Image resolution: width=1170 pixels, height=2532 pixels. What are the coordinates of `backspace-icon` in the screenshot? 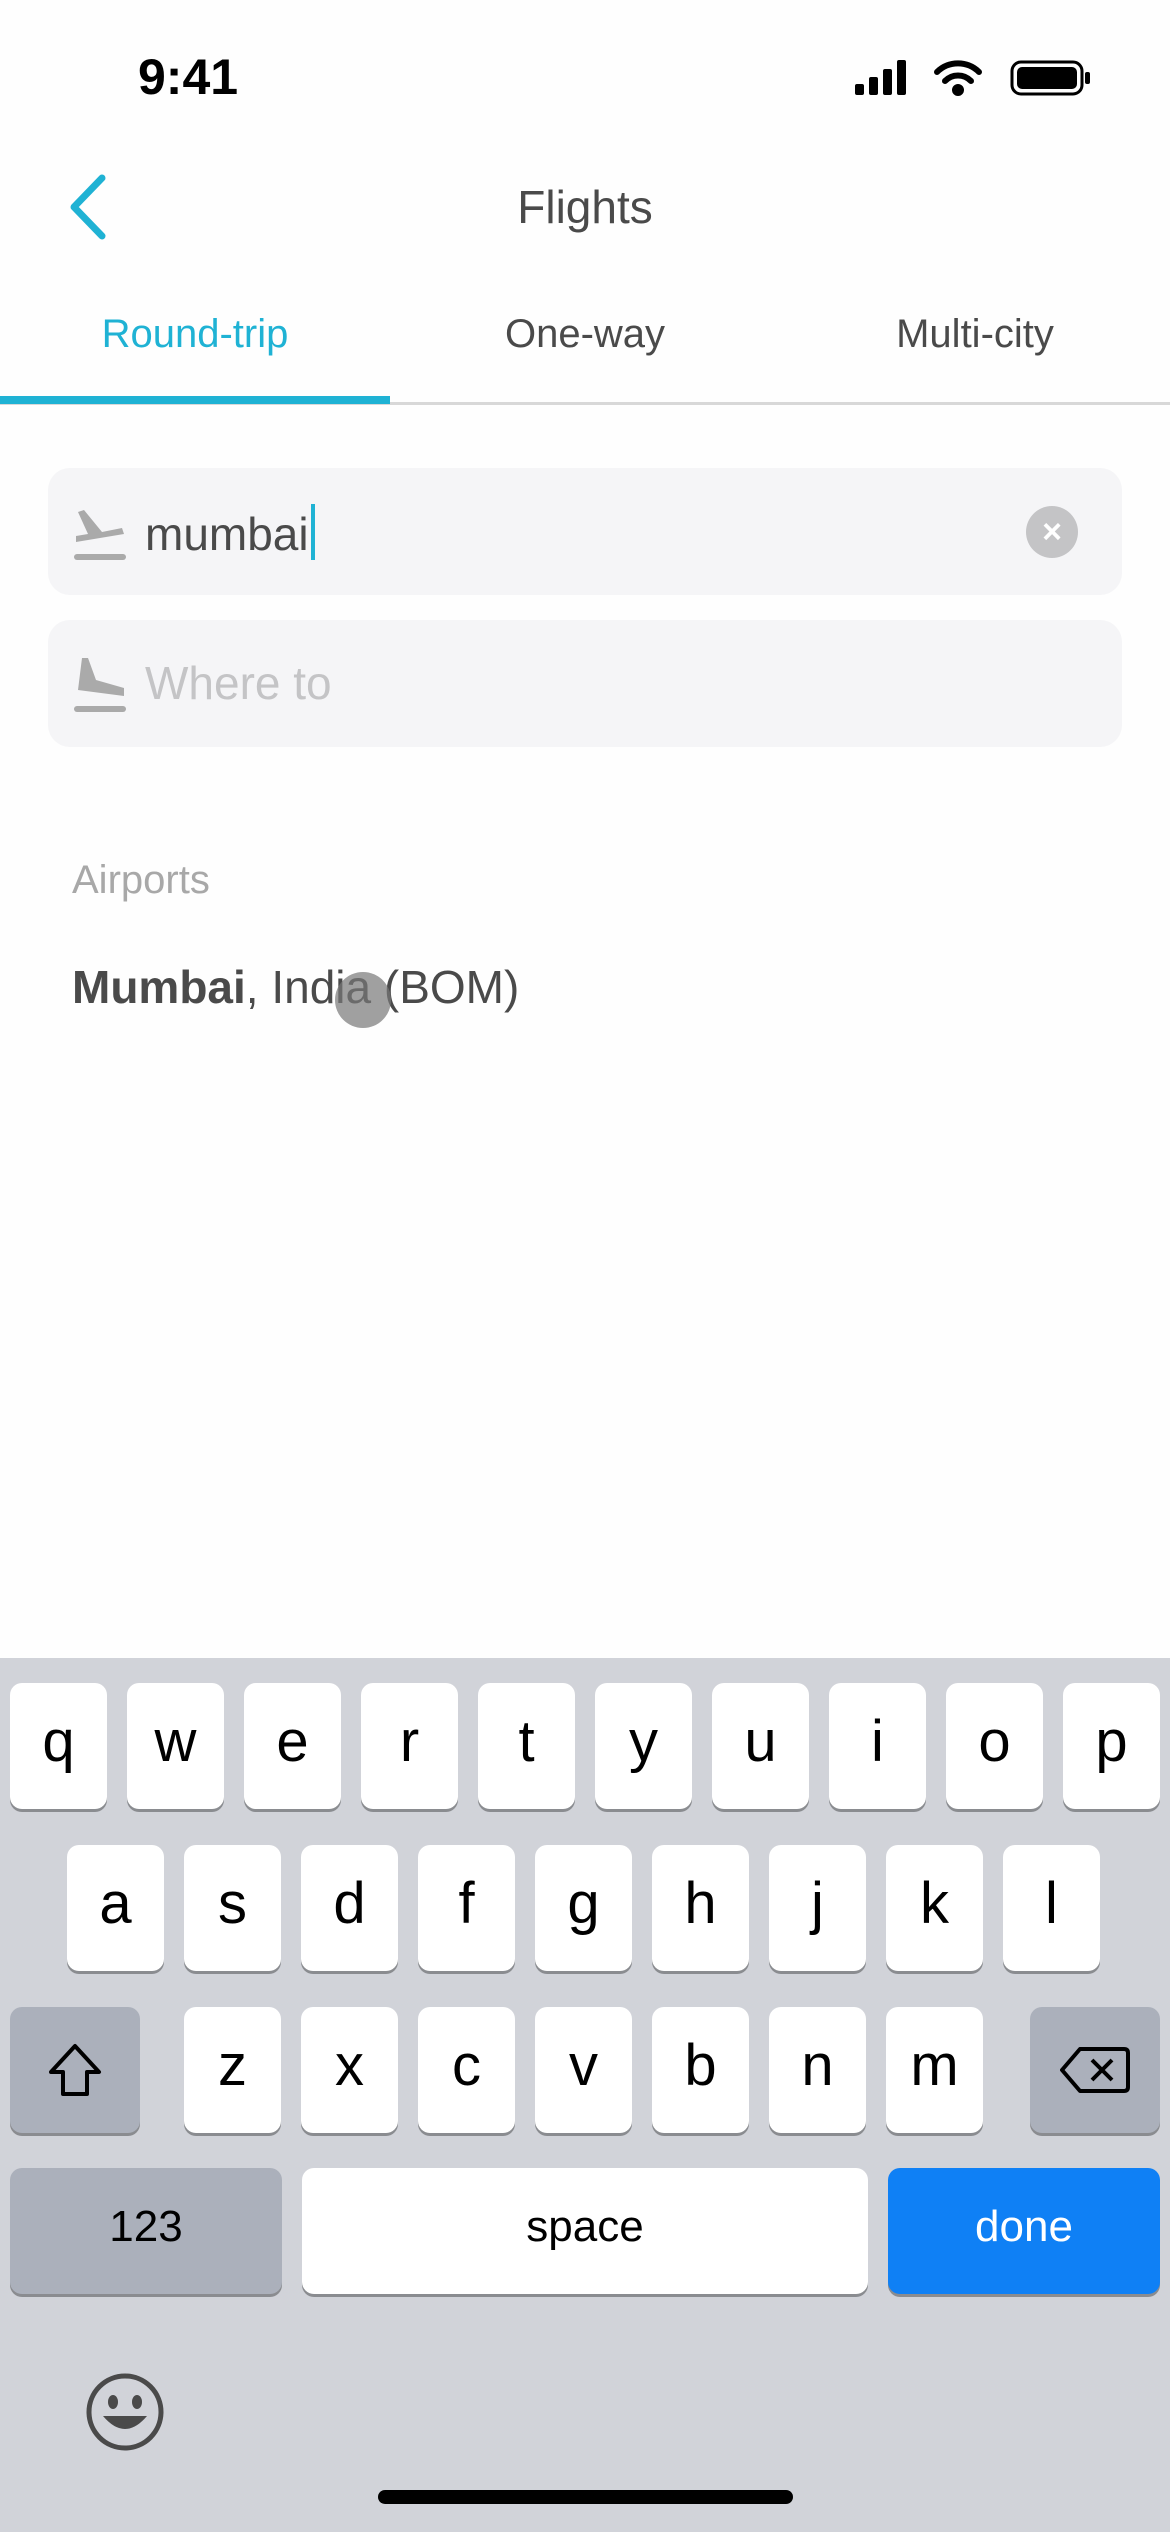 It's located at (1095, 2069).